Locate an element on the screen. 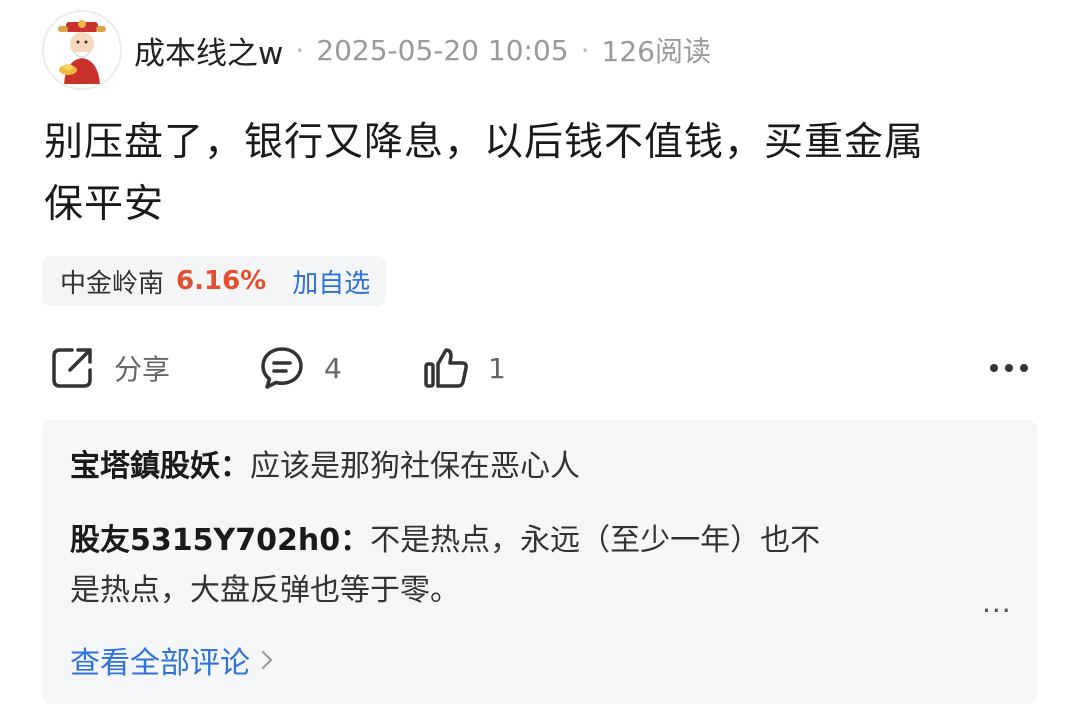 This screenshot has width=1080, height=721. comment-text: 是热点，大盘反弹也等于零。 is located at coordinates (265, 590).